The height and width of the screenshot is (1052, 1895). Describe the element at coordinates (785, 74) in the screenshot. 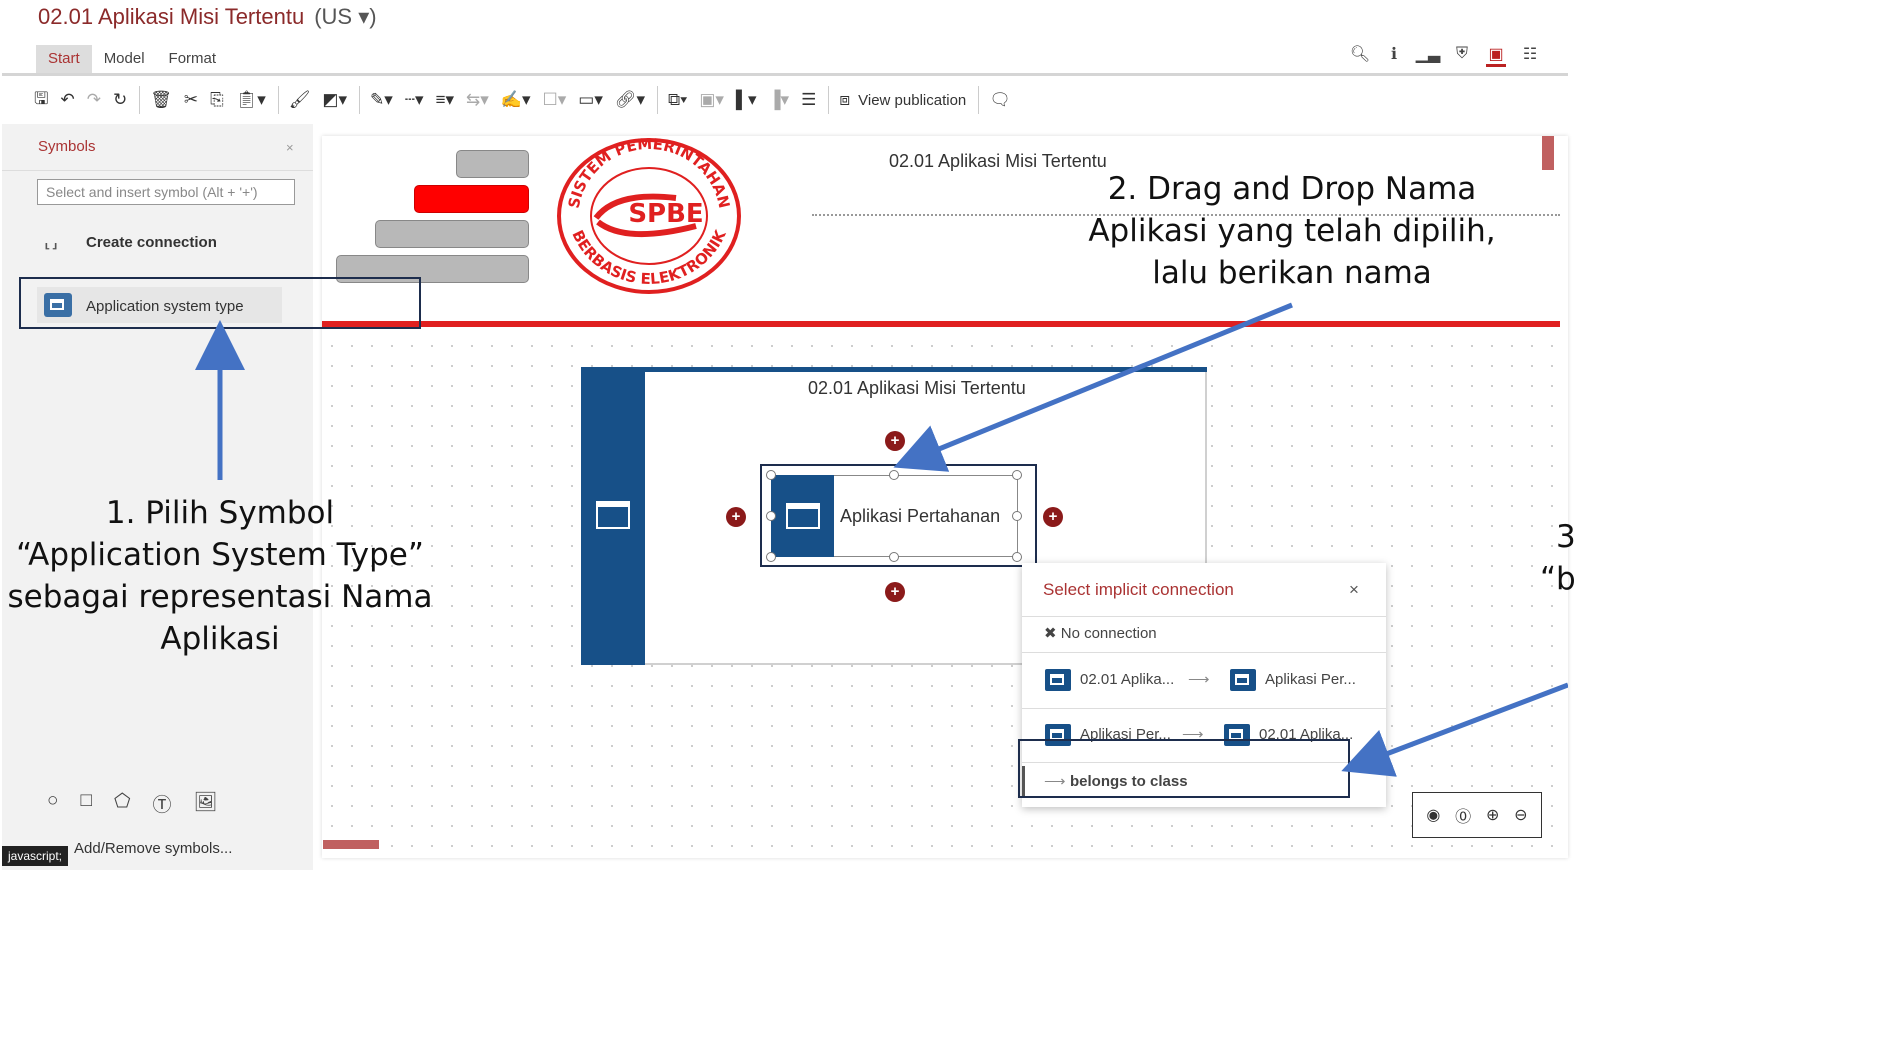

I see `tab-divider` at that location.